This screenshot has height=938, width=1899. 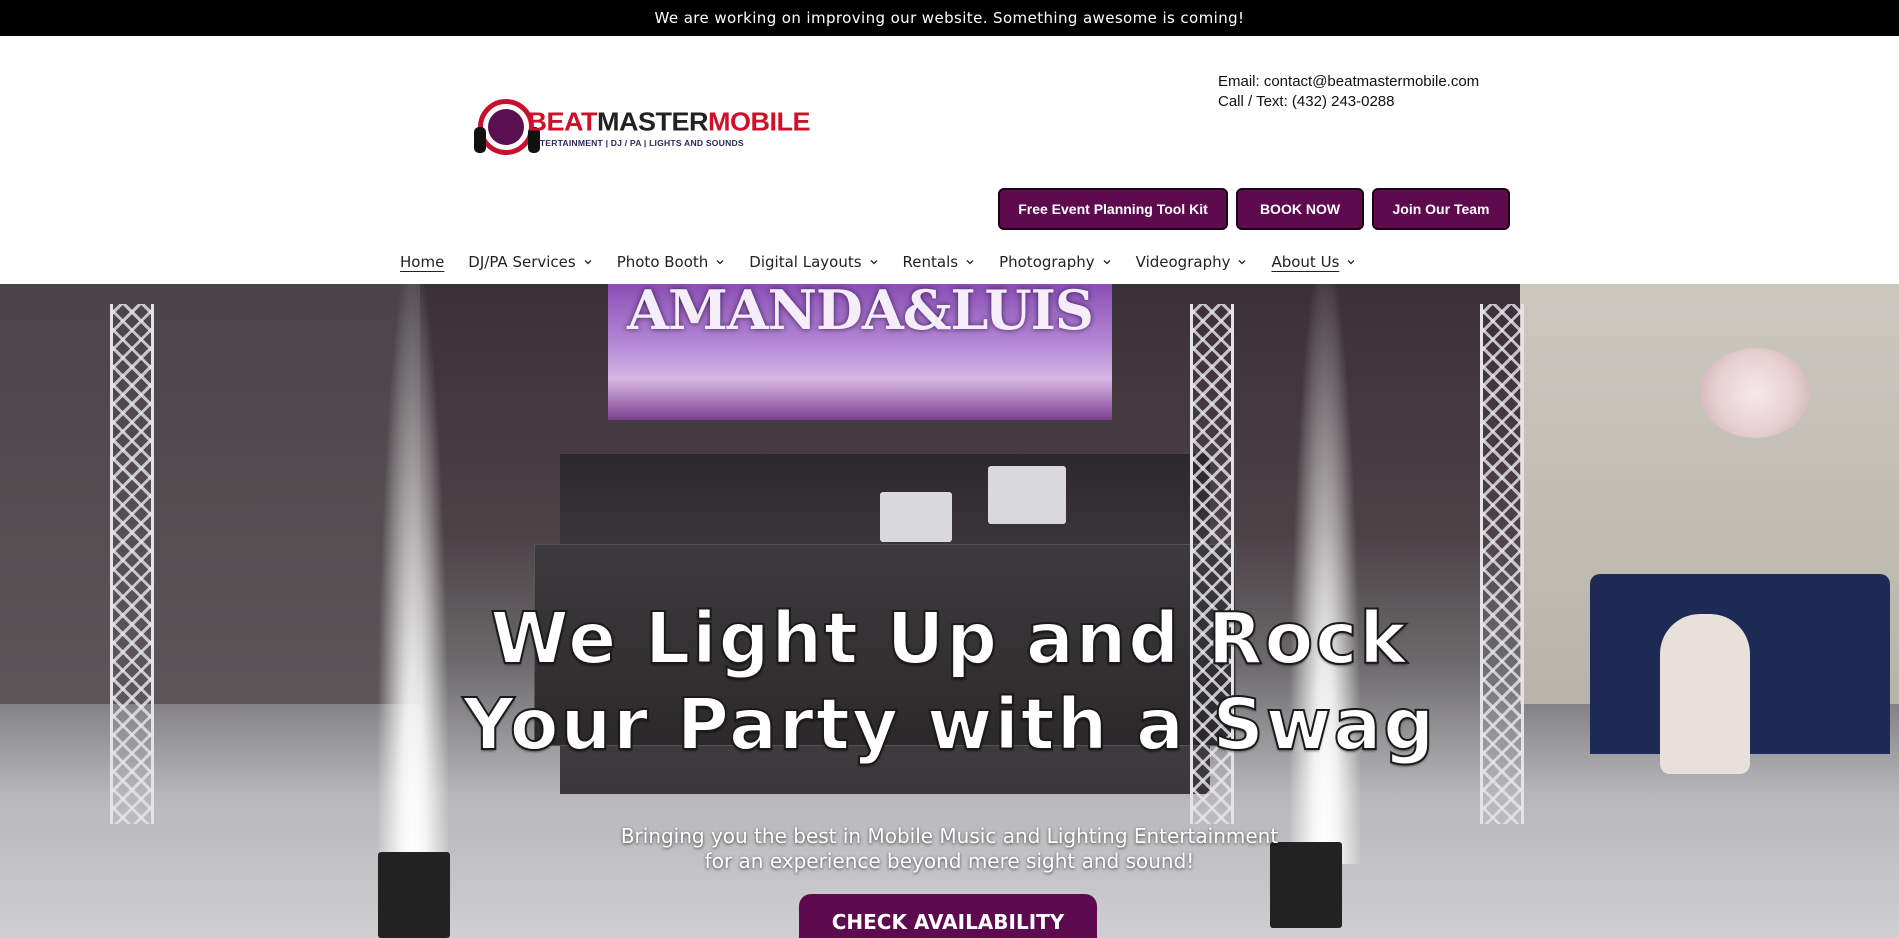 What do you see at coordinates (1113, 209) in the screenshot?
I see `event-planning-toolkit-button: Free Event Planning Tool Kit` at bounding box center [1113, 209].